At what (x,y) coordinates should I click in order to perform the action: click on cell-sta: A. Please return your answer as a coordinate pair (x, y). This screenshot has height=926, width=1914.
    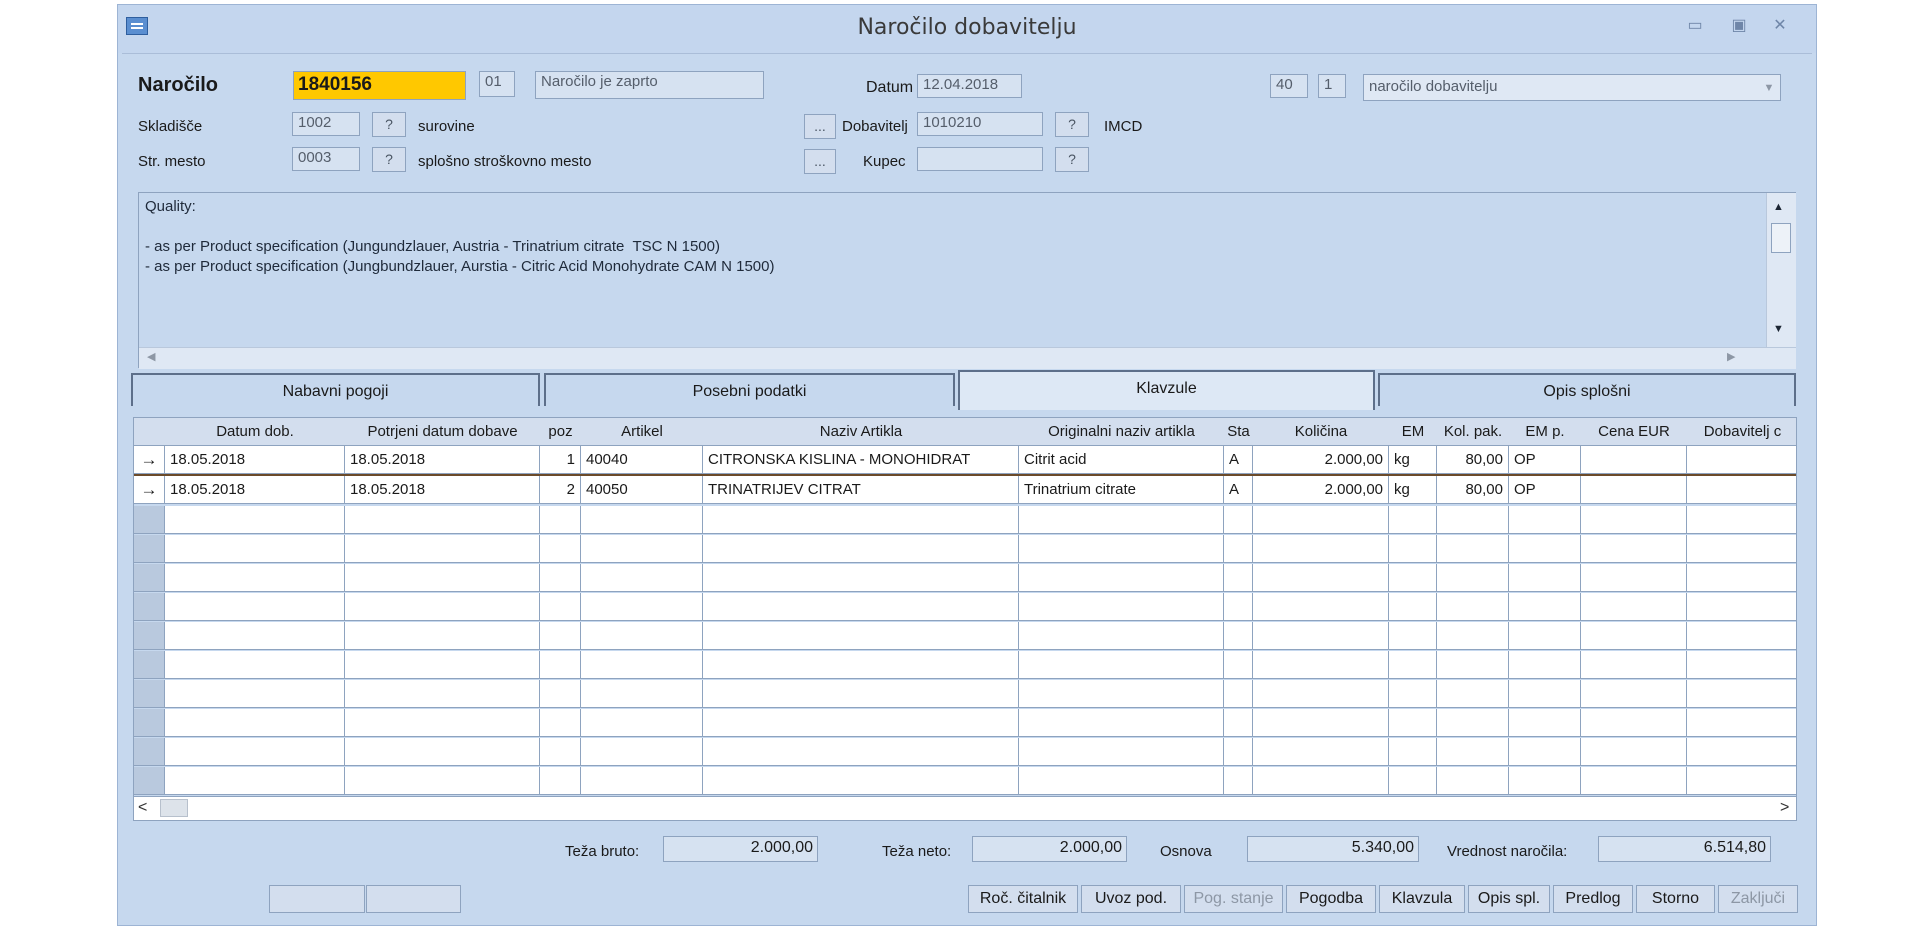
    Looking at the image, I should click on (1238, 460).